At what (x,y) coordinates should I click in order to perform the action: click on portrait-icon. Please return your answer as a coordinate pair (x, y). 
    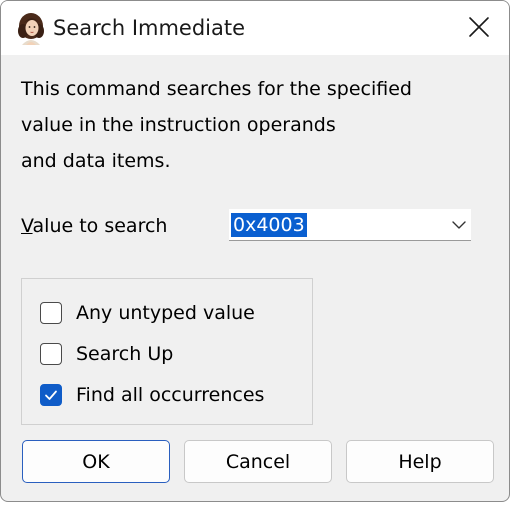
    Looking at the image, I should click on (31, 29).